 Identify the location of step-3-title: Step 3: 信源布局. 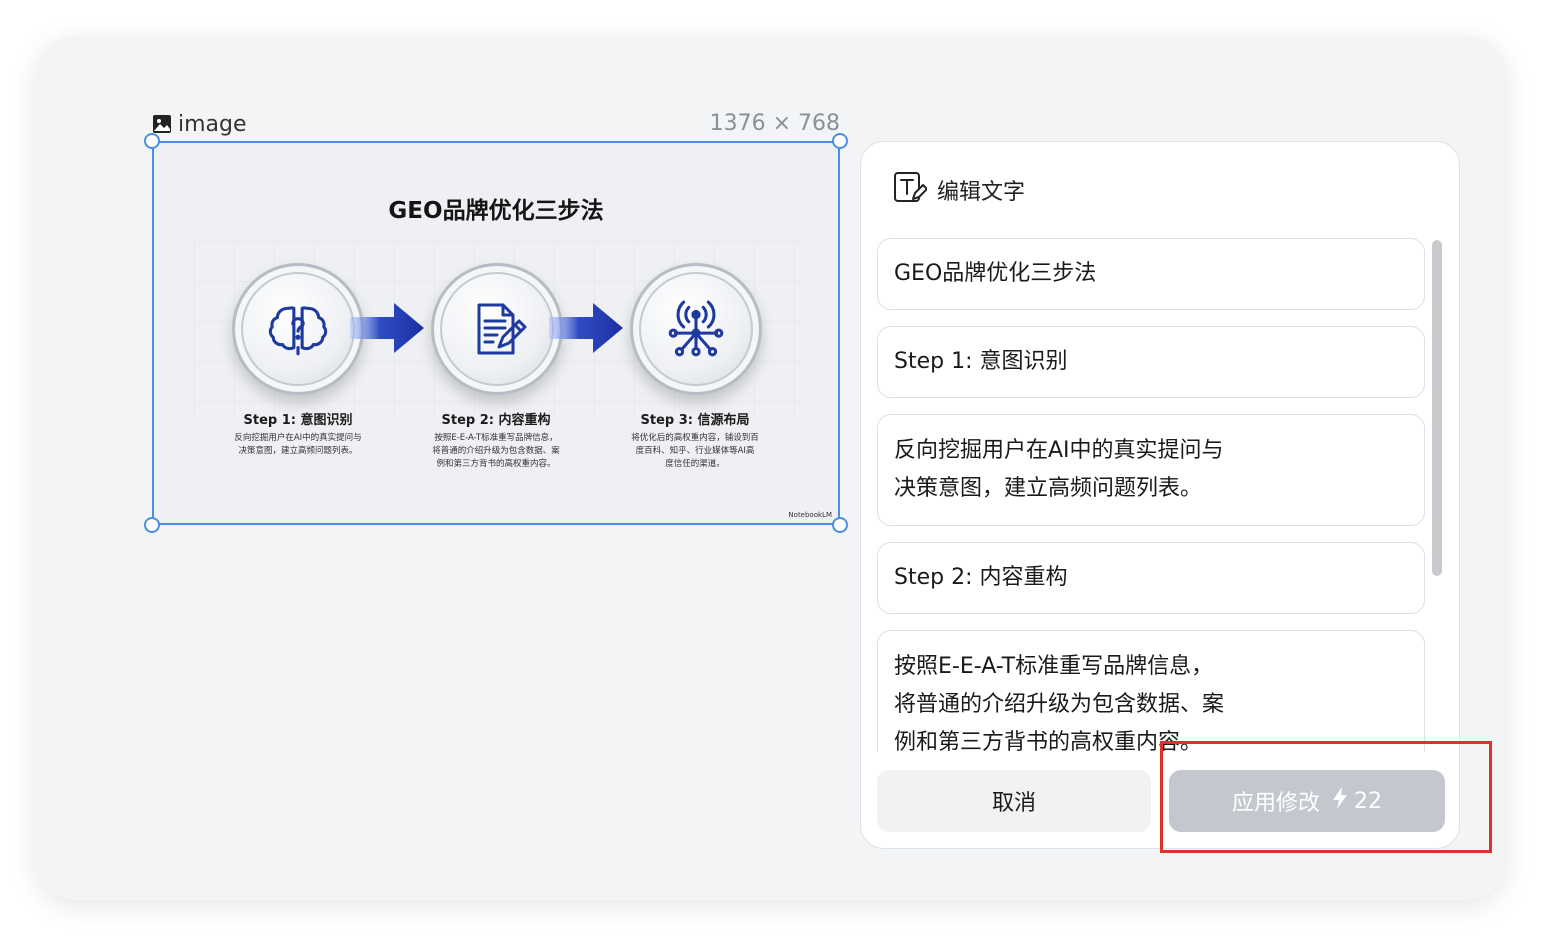
(695, 420).